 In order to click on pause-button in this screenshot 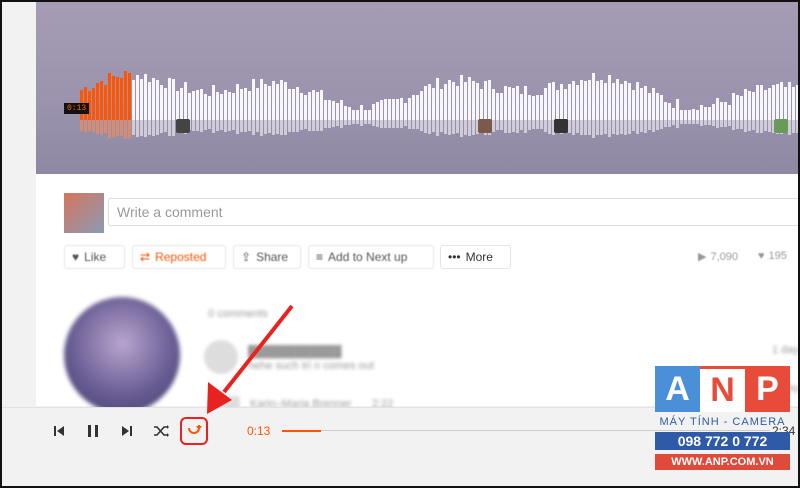, I will do `click(93, 431)`.